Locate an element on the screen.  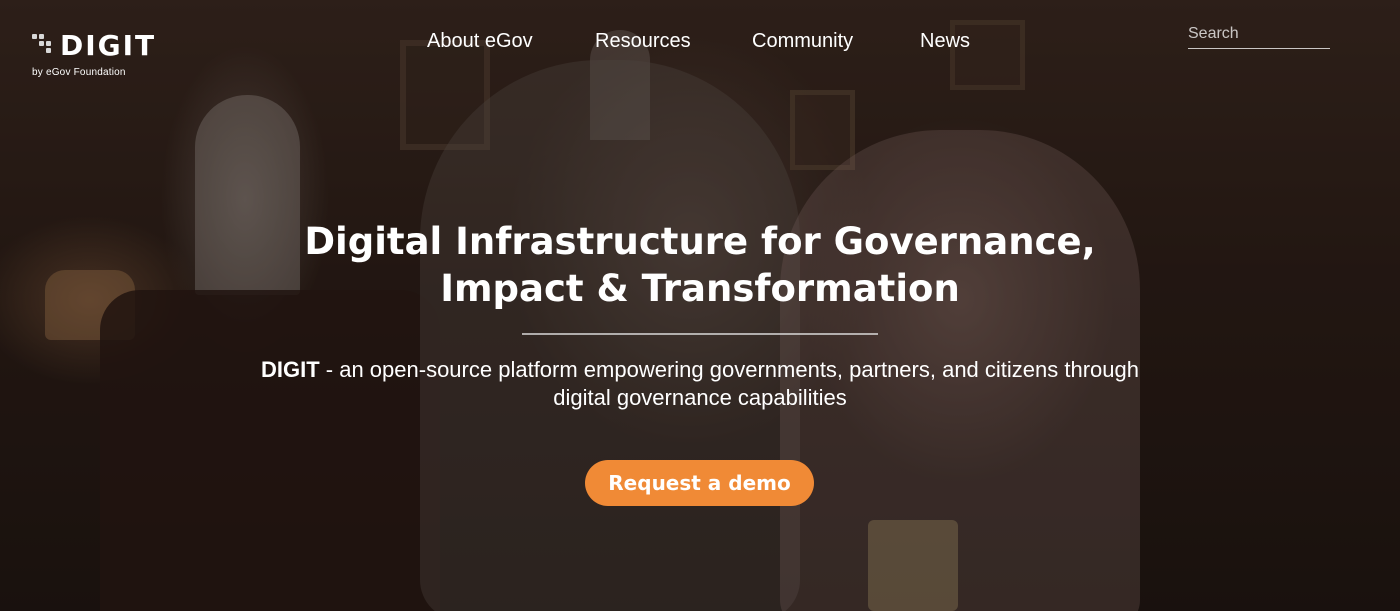
nav-item-about-egov: About eGov is located at coordinates (480, 41).